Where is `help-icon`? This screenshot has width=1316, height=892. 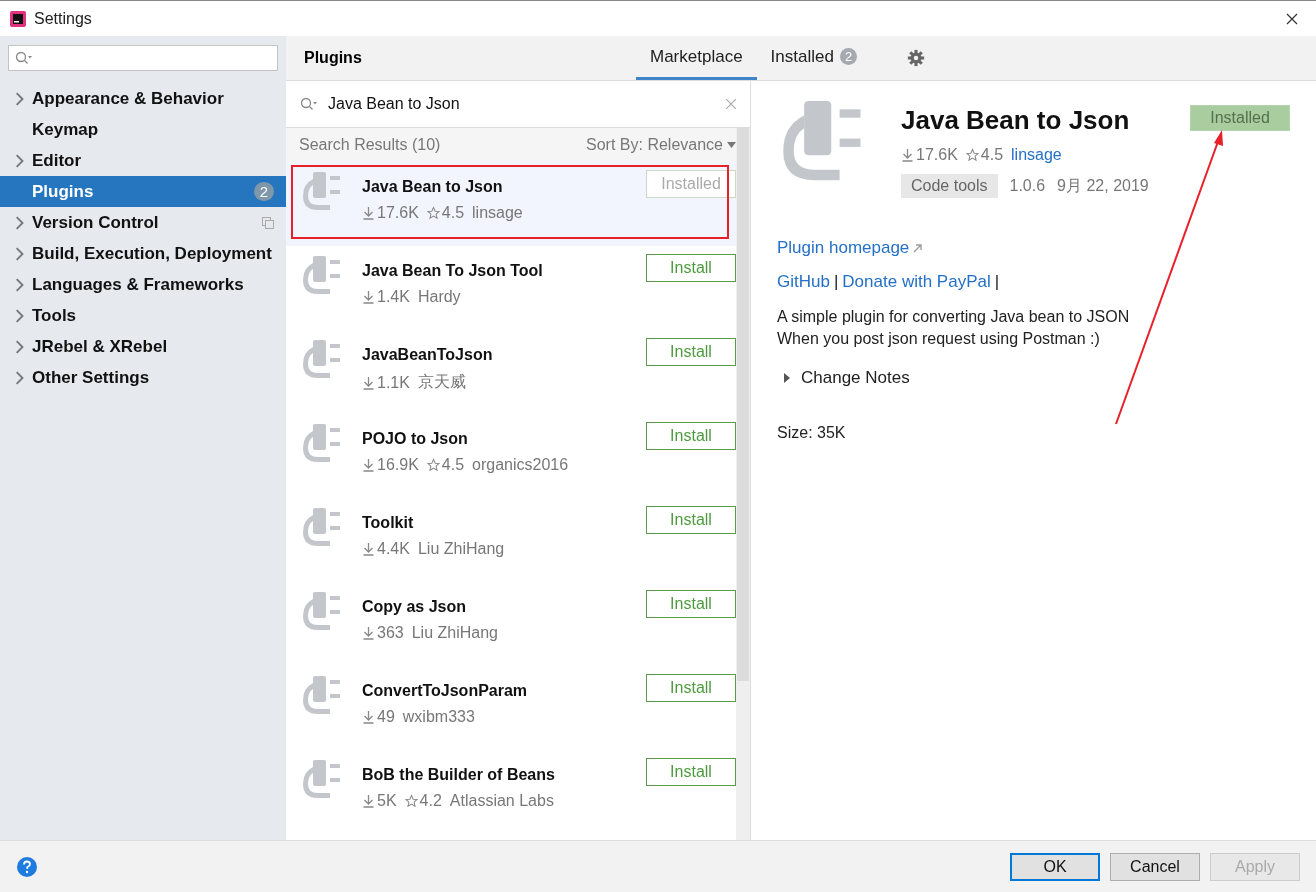
help-icon is located at coordinates (27, 867).